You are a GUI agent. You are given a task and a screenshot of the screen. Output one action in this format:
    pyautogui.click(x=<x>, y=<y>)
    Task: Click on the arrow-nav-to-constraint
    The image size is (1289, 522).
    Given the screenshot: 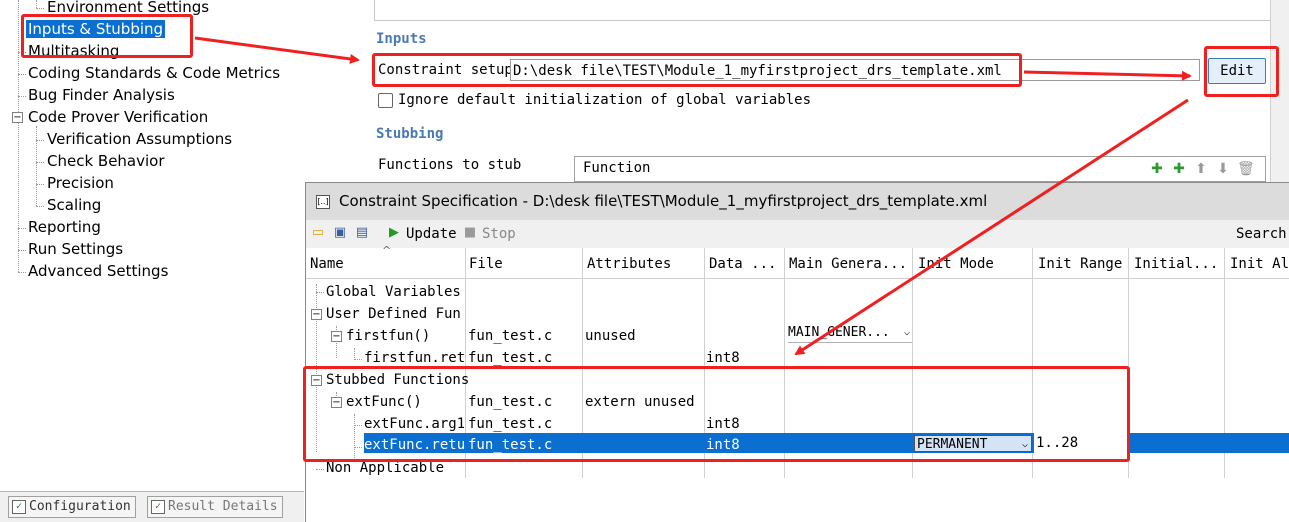 What is the action you would take?
    pyautogui.click(x=277, y=50)
    